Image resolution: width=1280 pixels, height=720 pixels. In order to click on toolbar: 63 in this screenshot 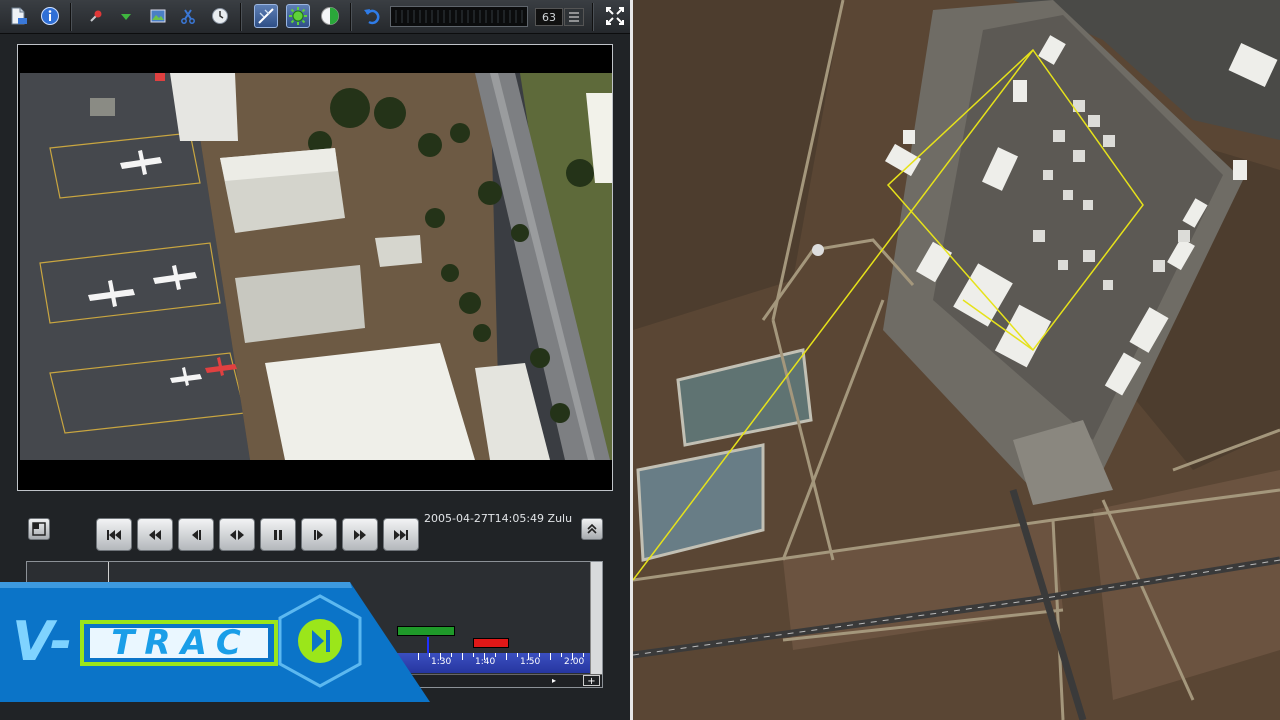, I will do `click(315, 17)`.